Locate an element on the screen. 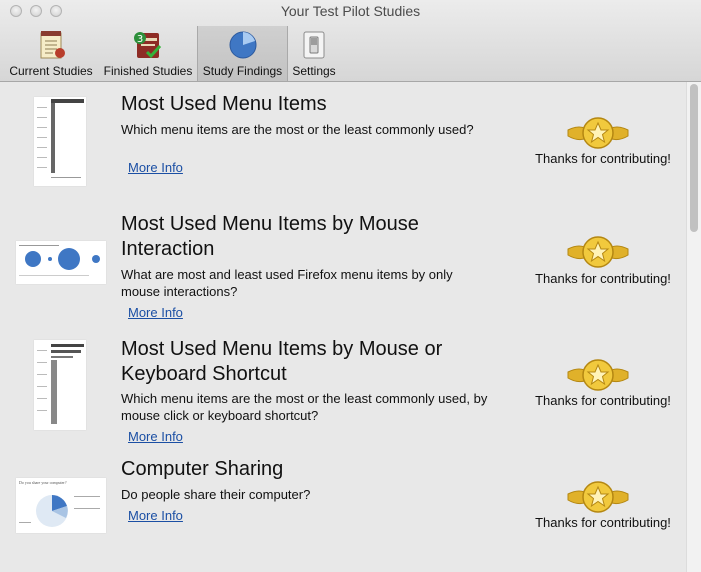  finished-ledger-icon: 3 is located at coordinates (148, 45).